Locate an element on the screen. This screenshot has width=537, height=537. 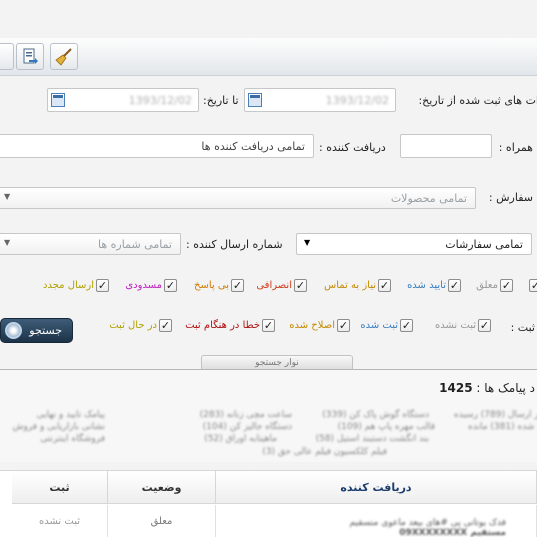
search-button: جستجو is located at coordinates (36, 330).